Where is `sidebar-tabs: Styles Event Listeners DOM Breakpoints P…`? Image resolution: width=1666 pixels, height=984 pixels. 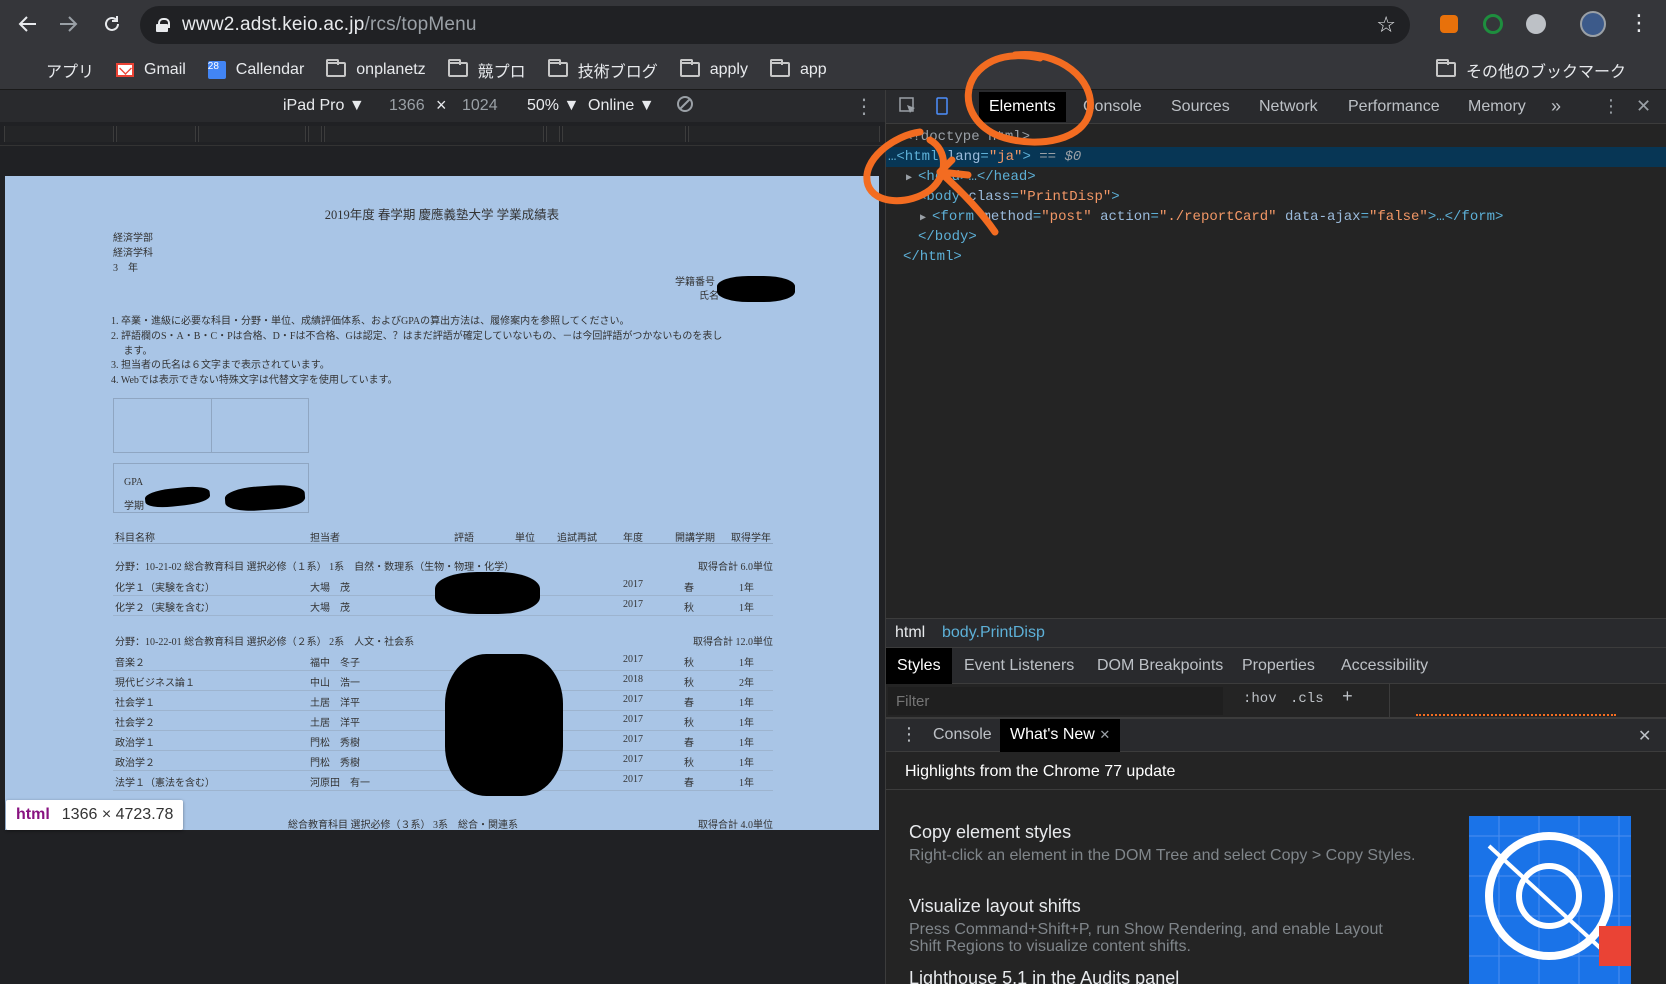
sidebar-tabs: Styles Event Listeners DOM Breakpoints P… is located at coordinates (1276, 666).